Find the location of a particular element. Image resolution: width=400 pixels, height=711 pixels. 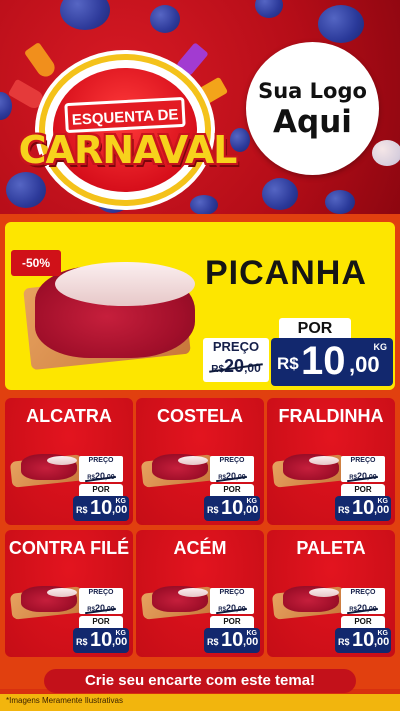

product-card: ALCATRA PREÇO R$20,00 POR R$ 10,00 KG is located at coordinates (69, 461).